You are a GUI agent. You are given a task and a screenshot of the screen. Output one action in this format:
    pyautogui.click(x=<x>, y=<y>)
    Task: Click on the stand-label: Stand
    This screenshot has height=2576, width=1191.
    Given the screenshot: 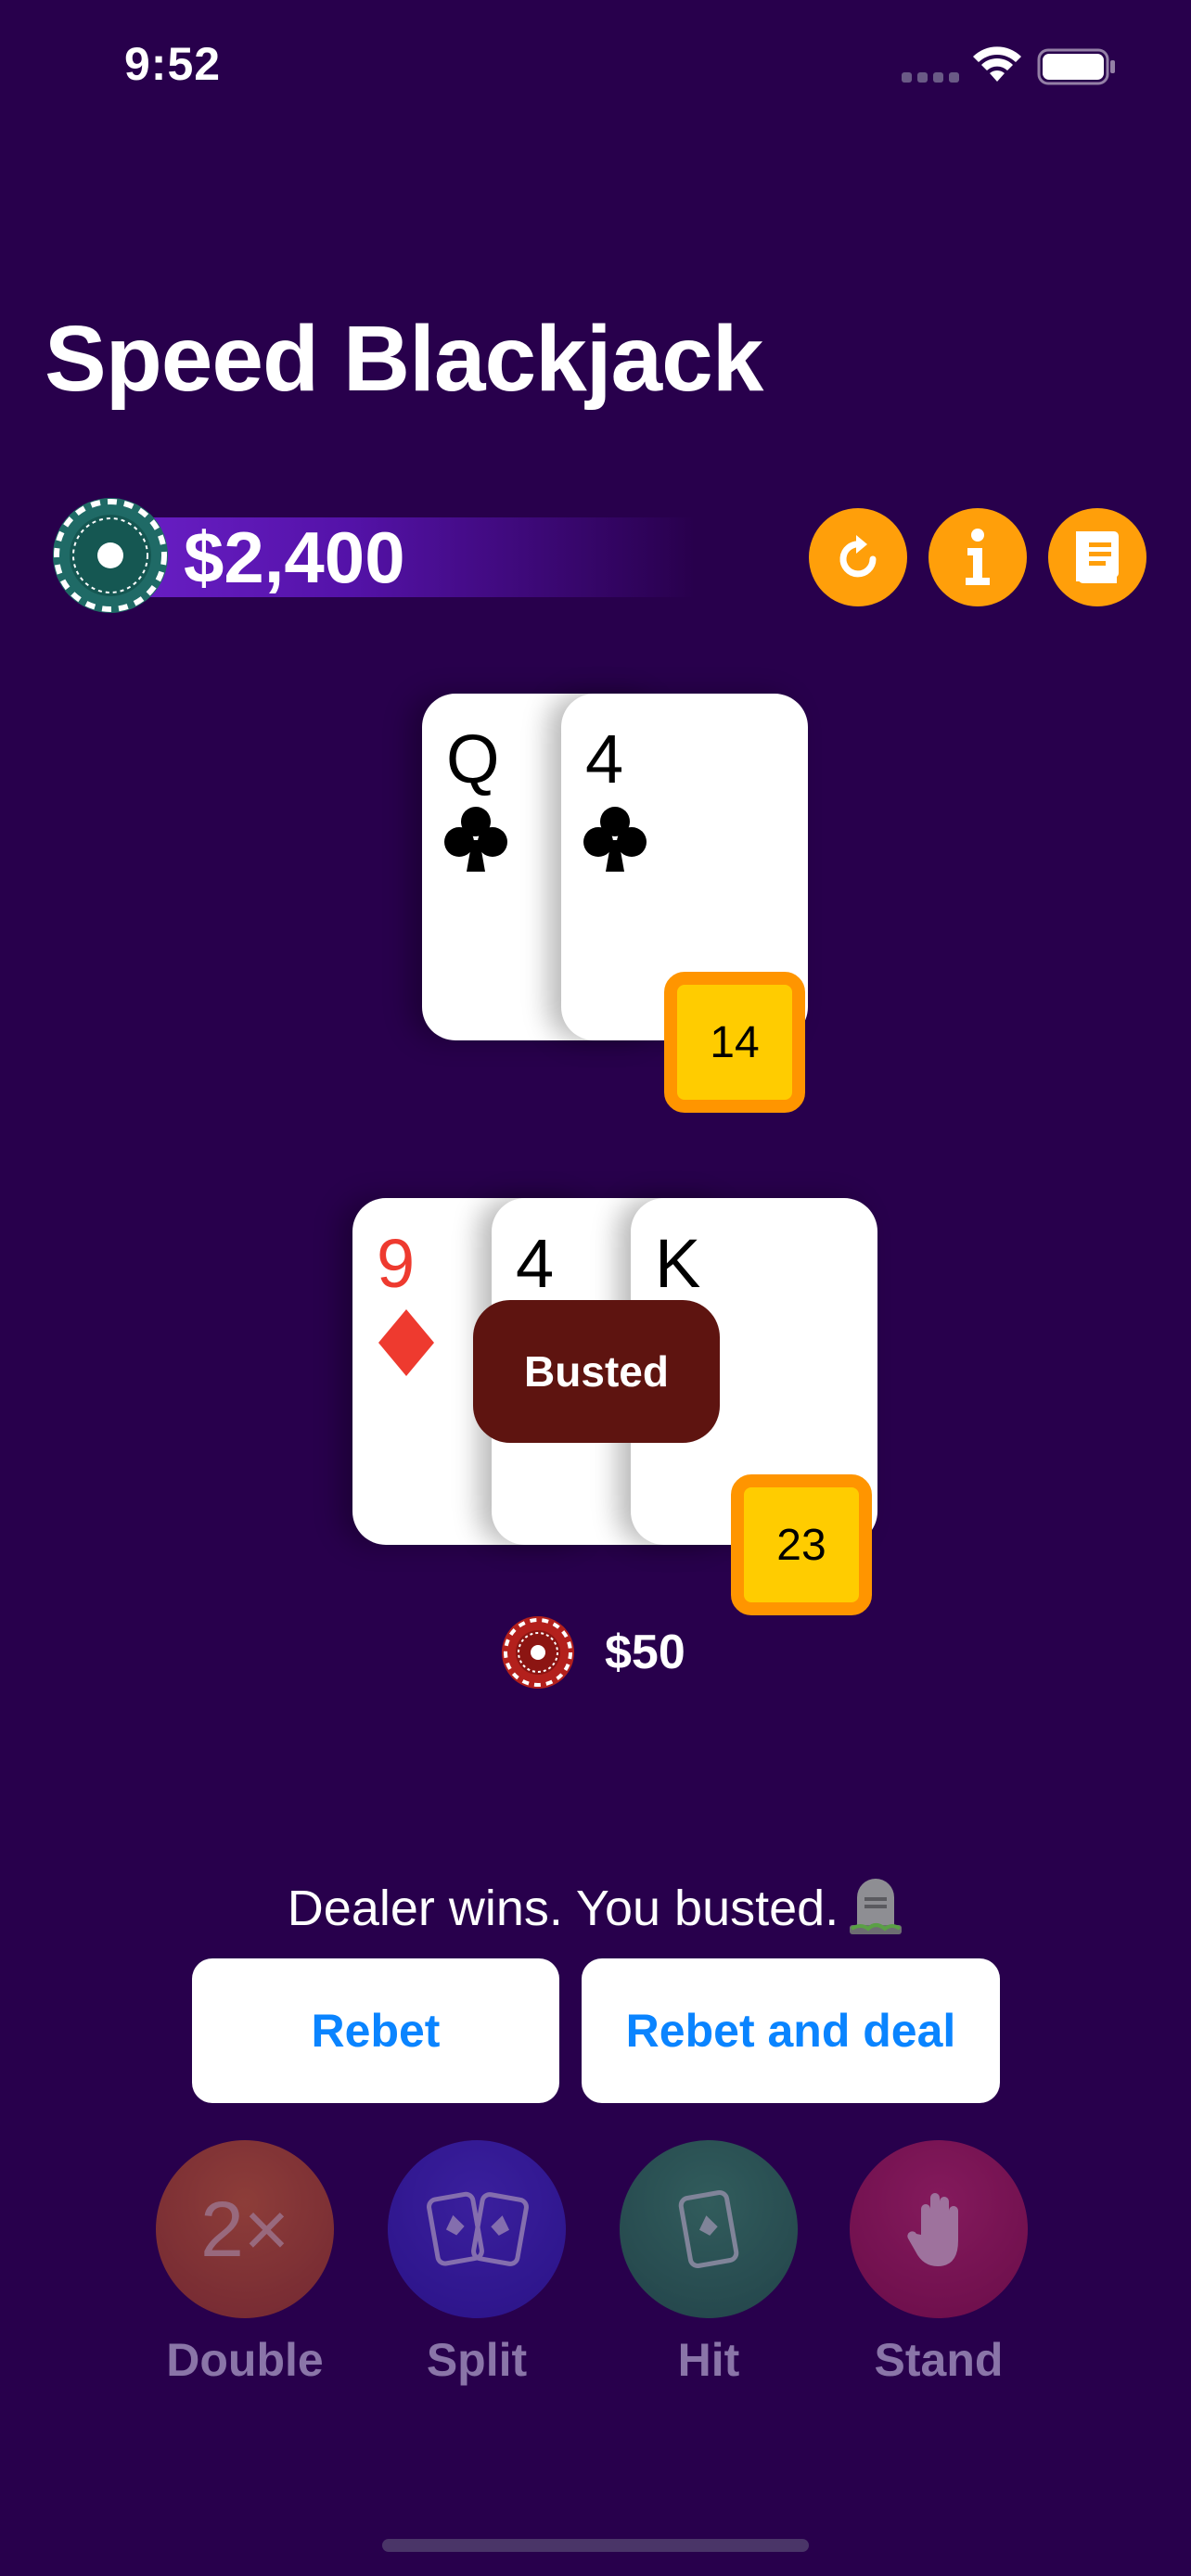 What is the action you would take?
    pyautogui.click(x=939, y=2360)
    